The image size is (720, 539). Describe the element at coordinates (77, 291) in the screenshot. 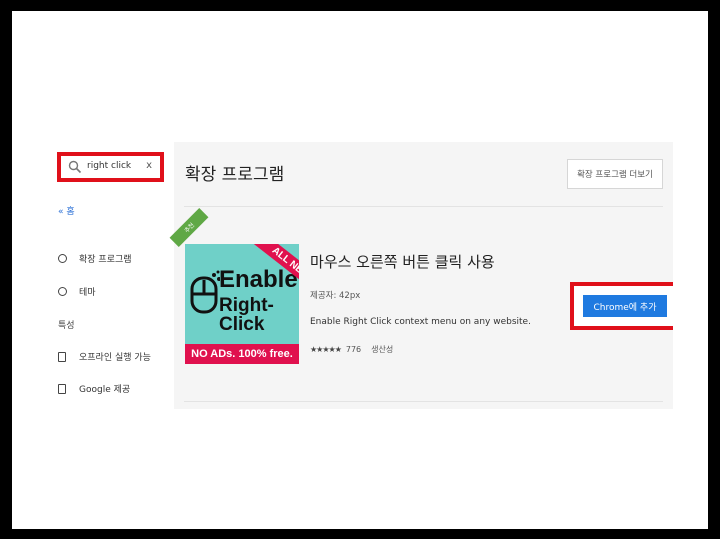

I see `category-themes-option: 테마` at that location.